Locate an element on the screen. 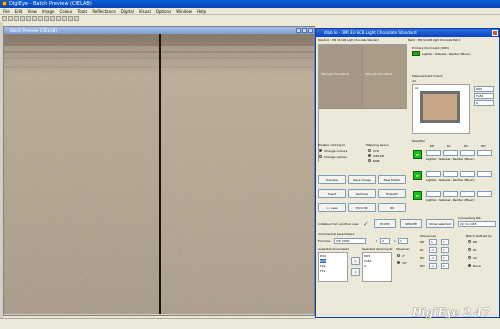 The width and height of the screenshot is (500, 329). connecting-file-select: 22 mo D65 is located at coordinates (477, 224).